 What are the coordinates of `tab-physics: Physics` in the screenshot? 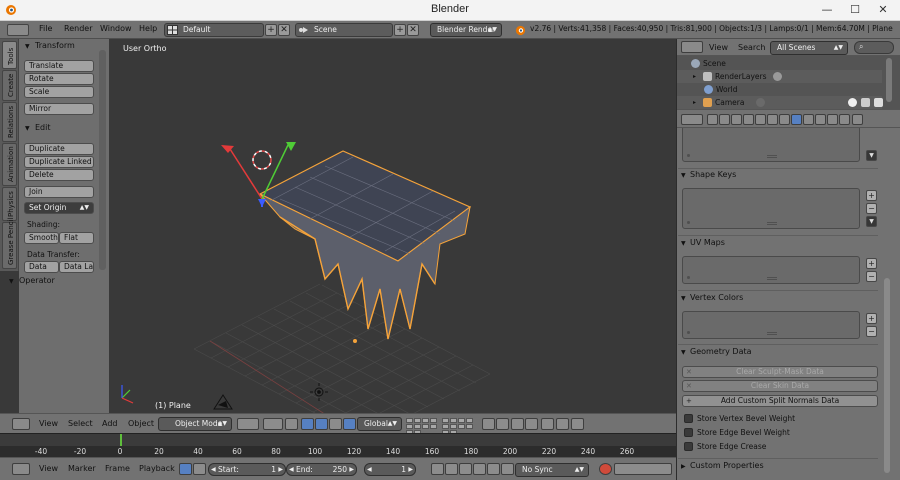 It's located at (9, 204).